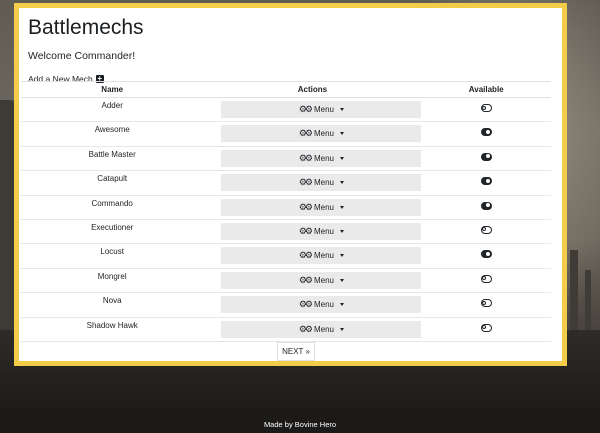 This screenshot has height=433, width=600. Describe the element at coordinates (300, 421) in the screenshot. I see `footer: Made by Bovine Hero` at that location.